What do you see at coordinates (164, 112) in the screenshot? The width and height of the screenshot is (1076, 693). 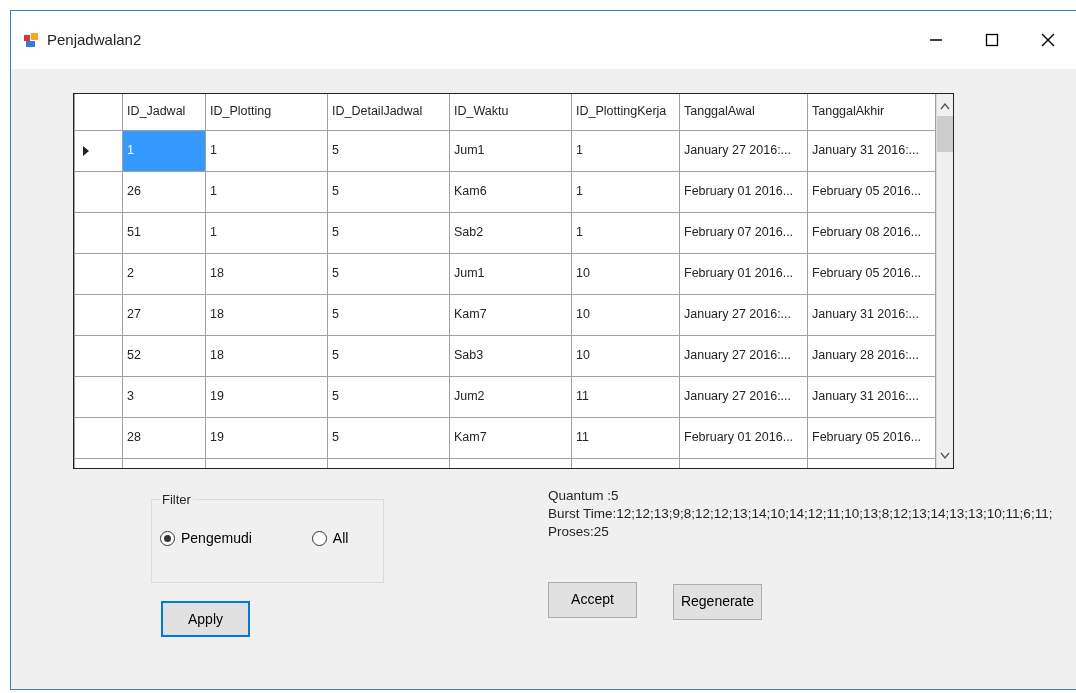 I see `column-header: ID_Jadwal` at bounding box center [164, 112].